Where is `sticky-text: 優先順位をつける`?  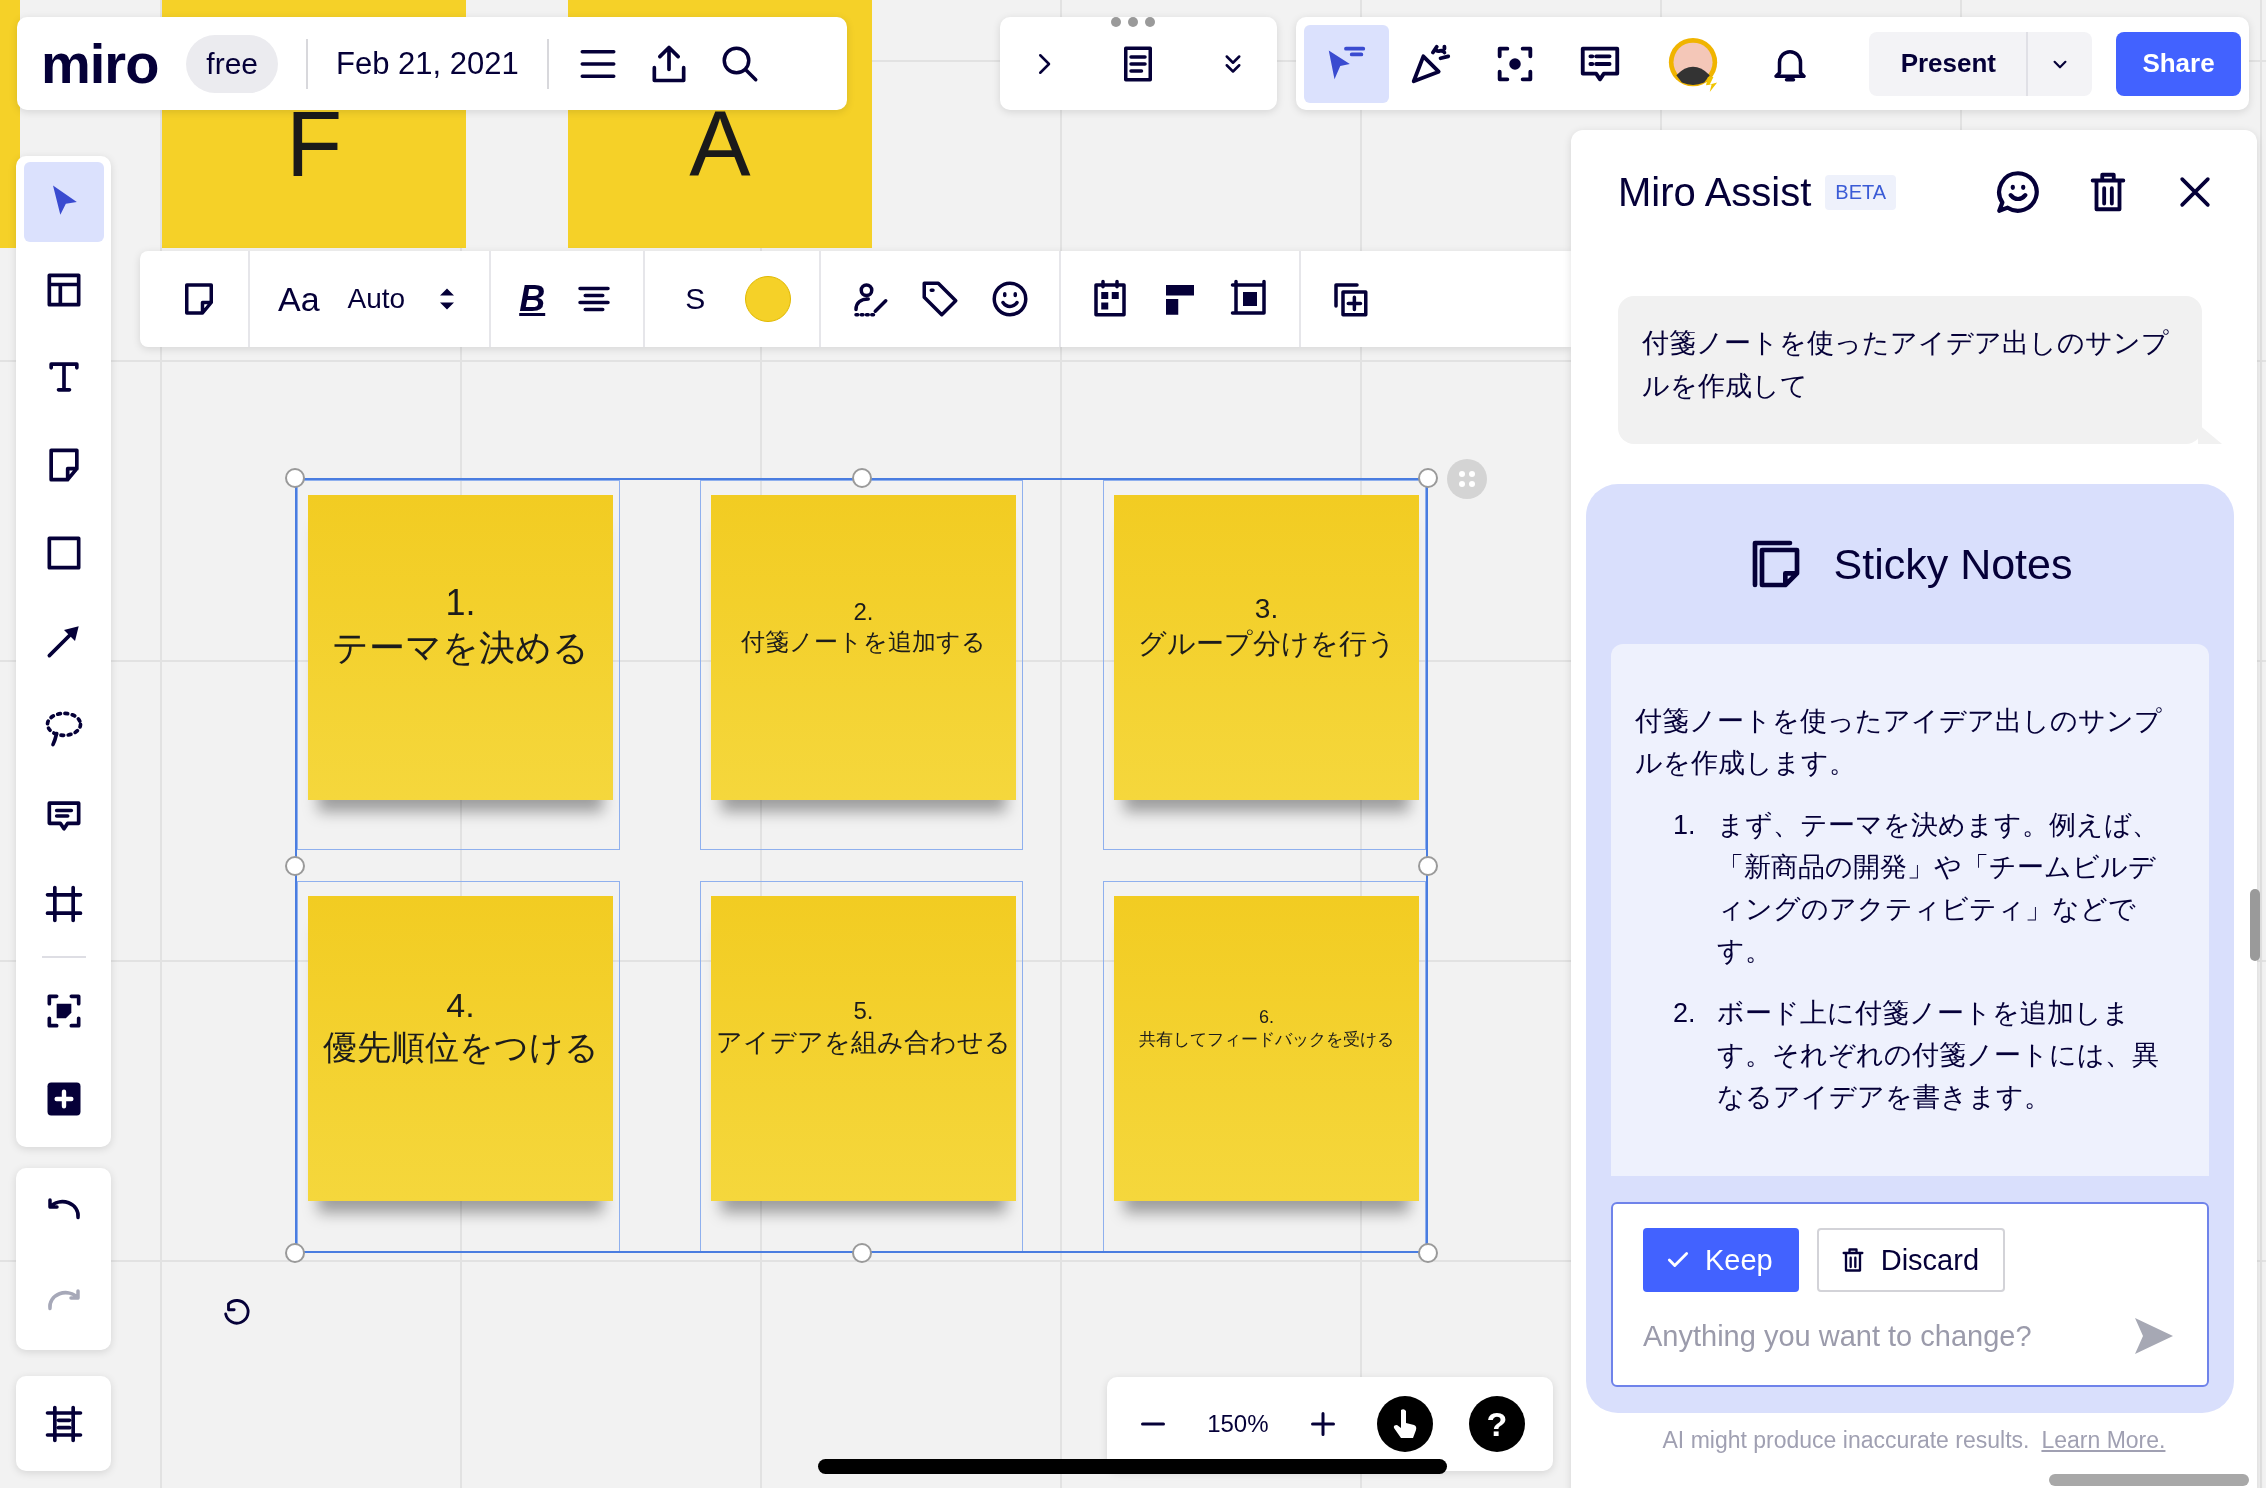
sticky-text: 優先順位をつける is located at coordinates (460, 1047).